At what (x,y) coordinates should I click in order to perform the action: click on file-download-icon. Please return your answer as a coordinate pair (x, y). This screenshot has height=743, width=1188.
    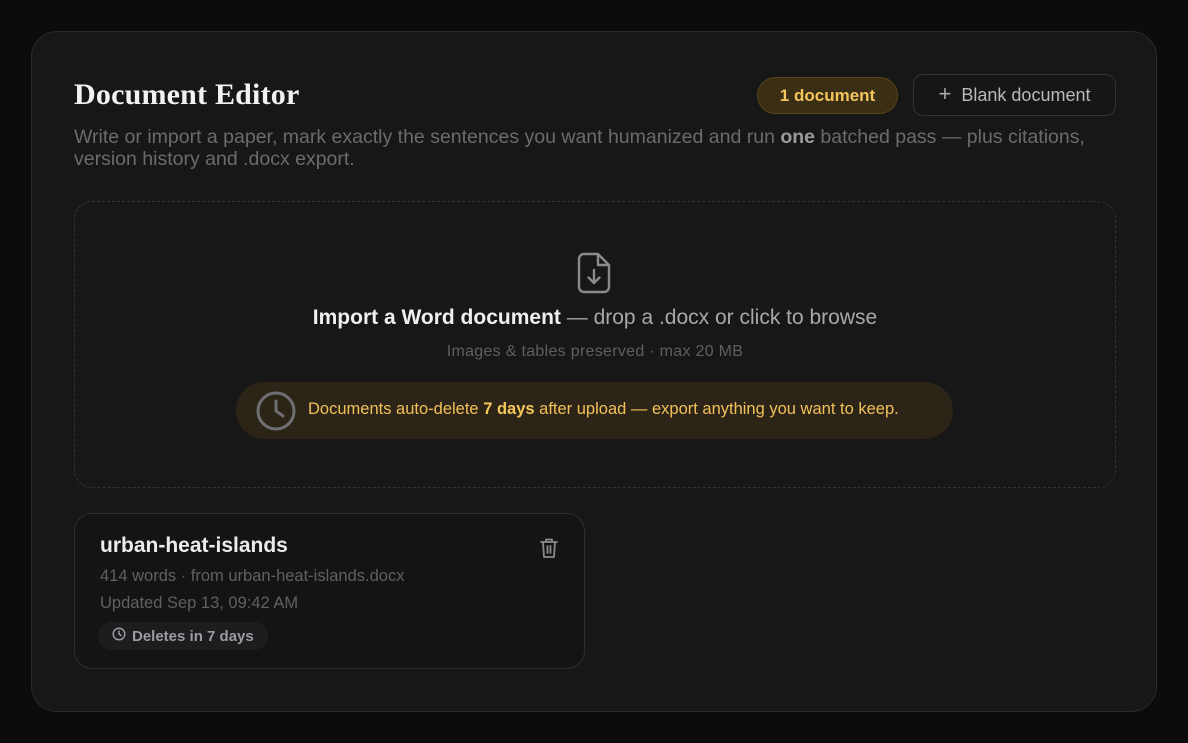
    Looking at the image, I should click on (594, 275).